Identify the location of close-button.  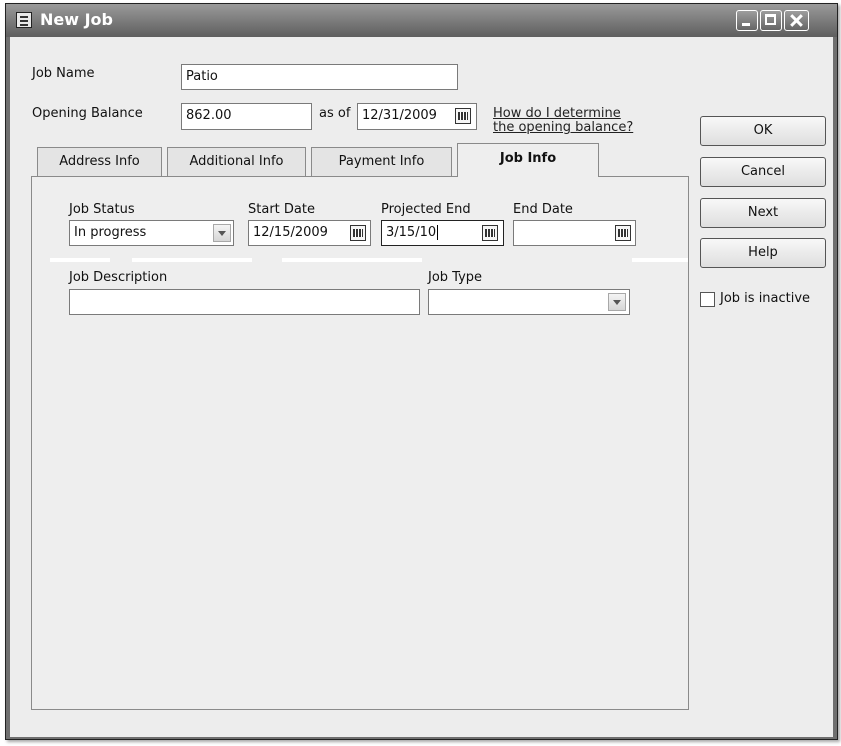
(796, 20).